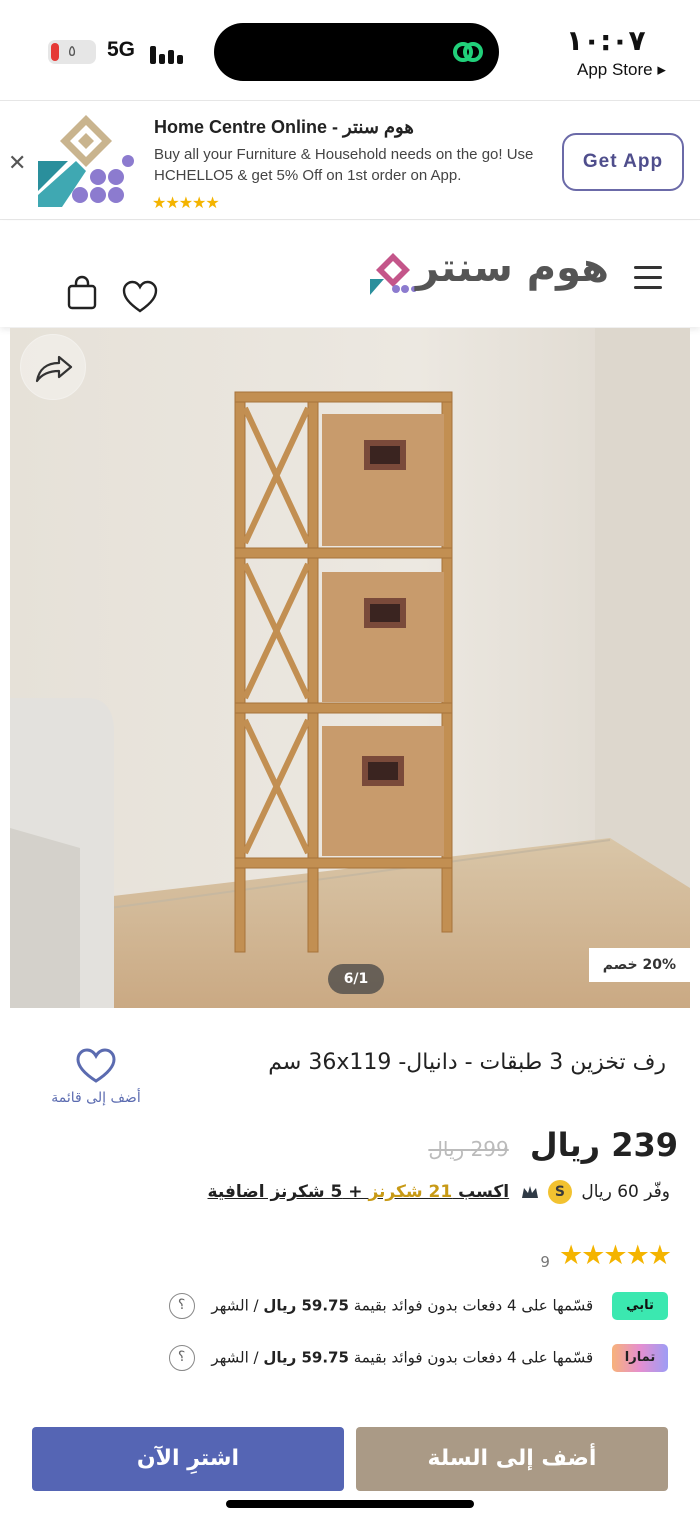  I want to click on rating-row: ★★★★★ 9, so click(606, 1255).